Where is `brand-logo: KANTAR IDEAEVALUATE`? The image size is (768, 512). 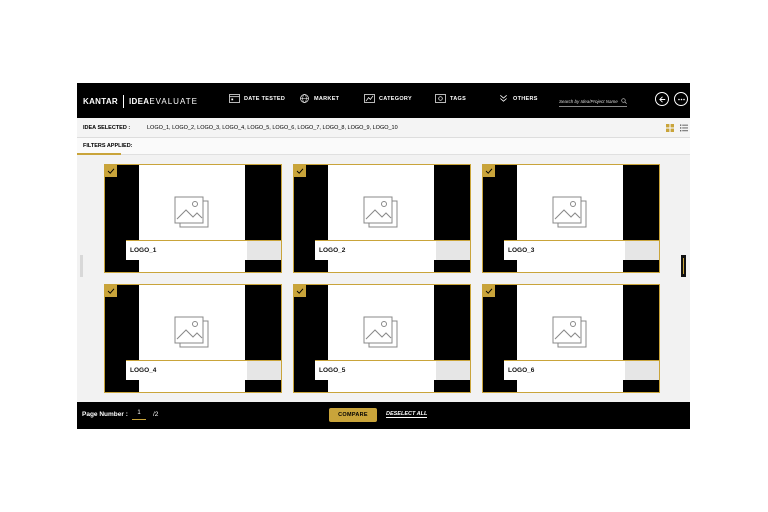 brand-logo: KANTAR IDEAEVALUATE is located at coordinates (140, 101).